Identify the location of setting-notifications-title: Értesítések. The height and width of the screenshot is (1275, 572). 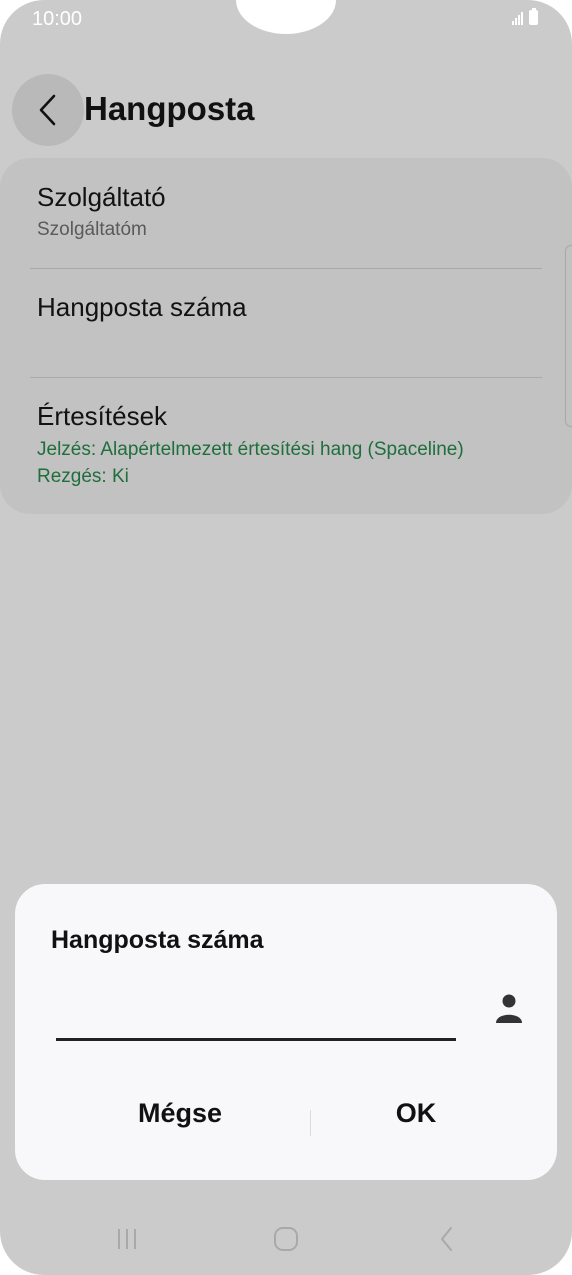
(102, 416).